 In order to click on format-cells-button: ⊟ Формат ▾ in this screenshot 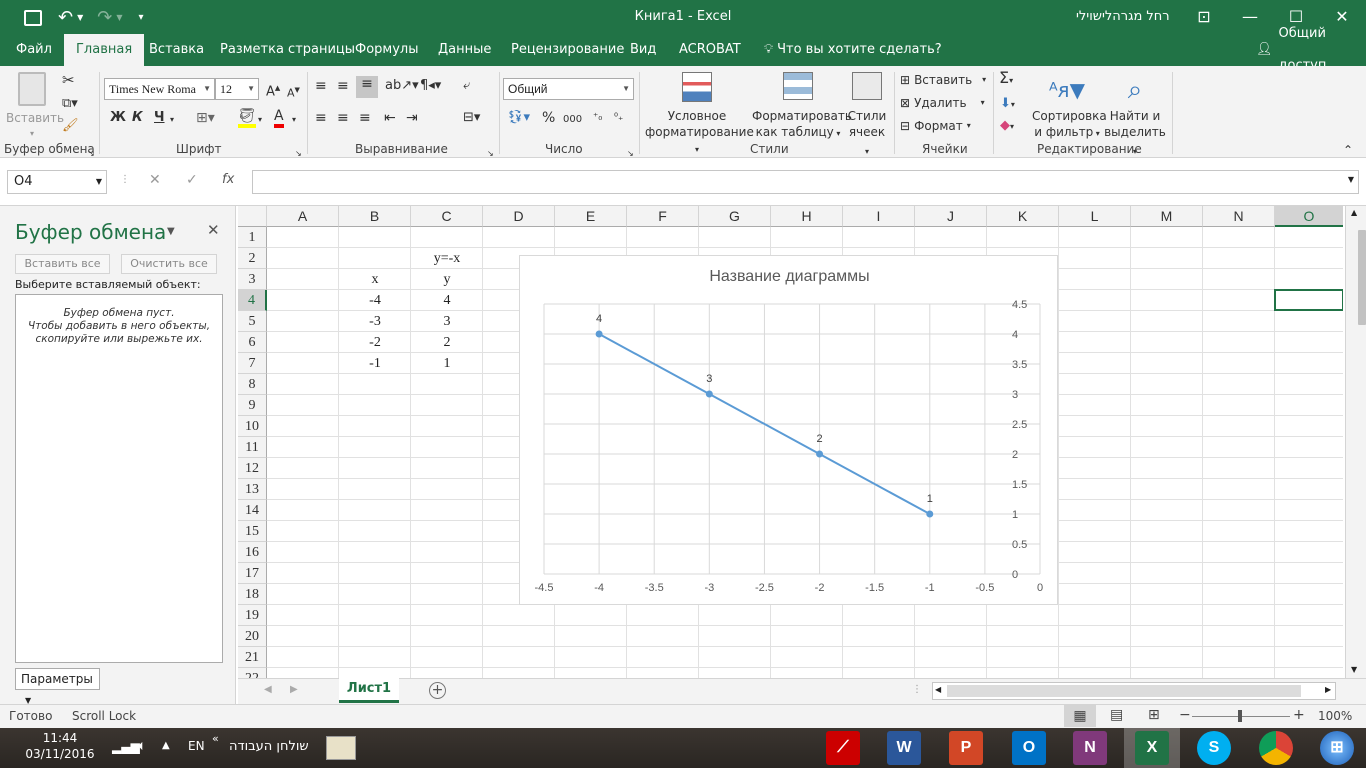, I will do `click(935, 126)`.